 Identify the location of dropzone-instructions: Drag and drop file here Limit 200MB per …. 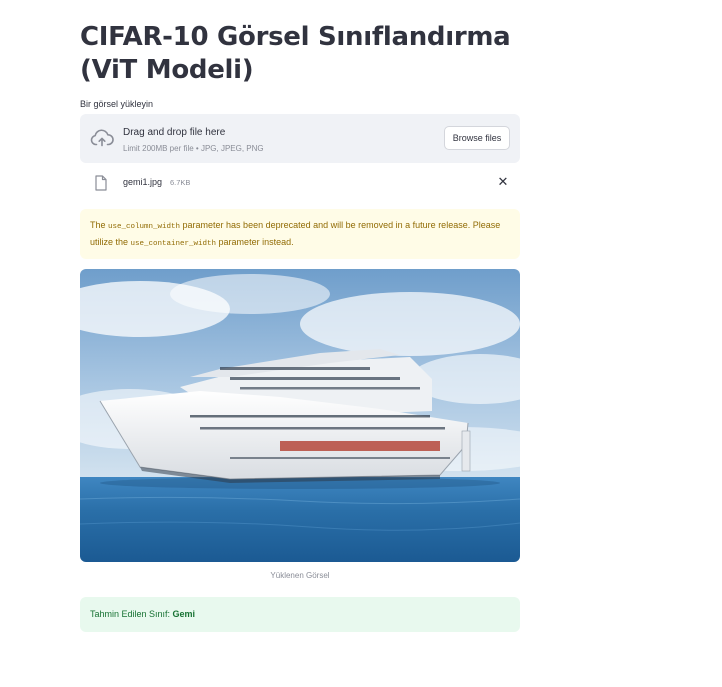
(193, 140).